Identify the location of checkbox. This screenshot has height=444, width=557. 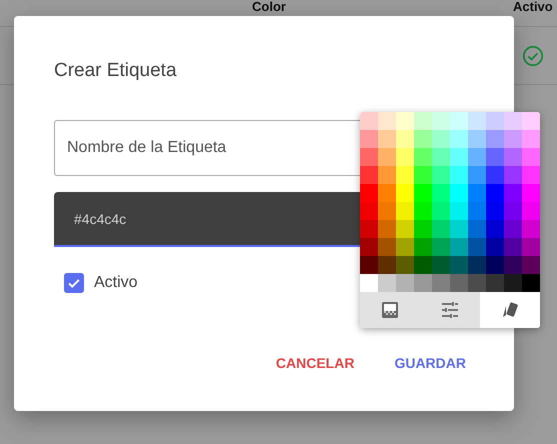
(74, 283).